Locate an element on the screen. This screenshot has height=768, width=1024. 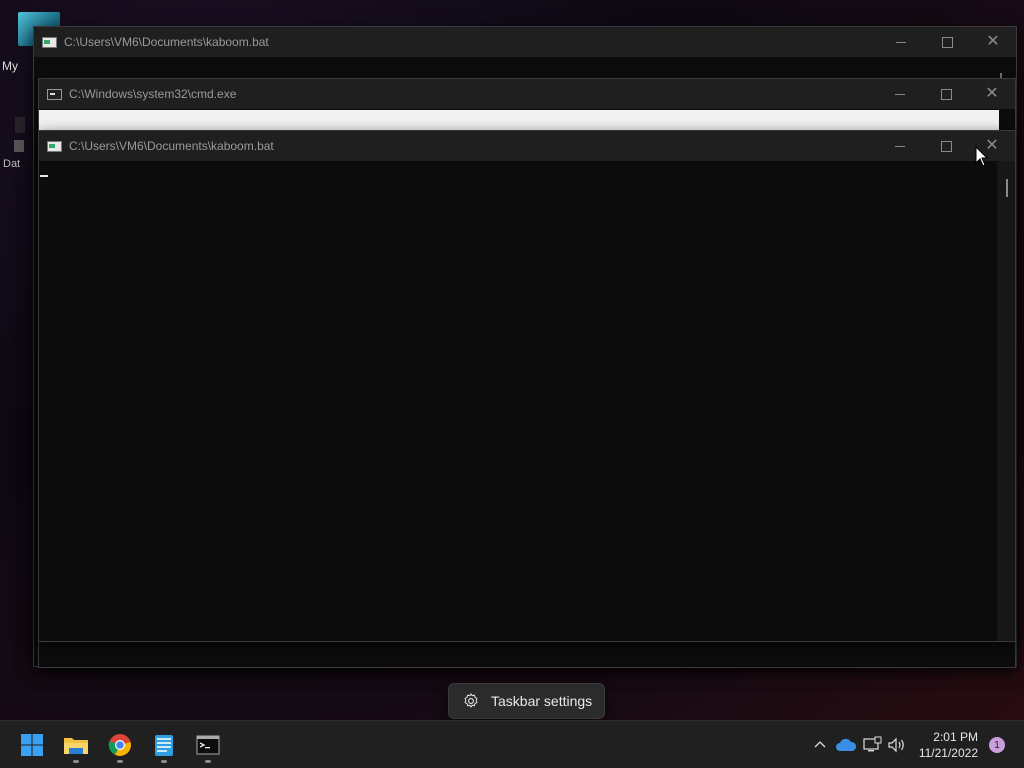
taskbar-notepad is located at coordinates (164, 745).